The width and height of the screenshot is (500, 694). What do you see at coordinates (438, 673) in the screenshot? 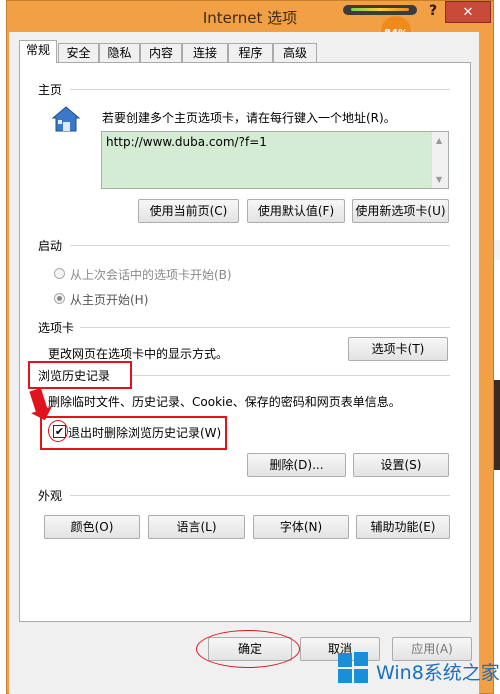
I see `watermark-text: Win8系统之家` at bounding box center [438, 673].